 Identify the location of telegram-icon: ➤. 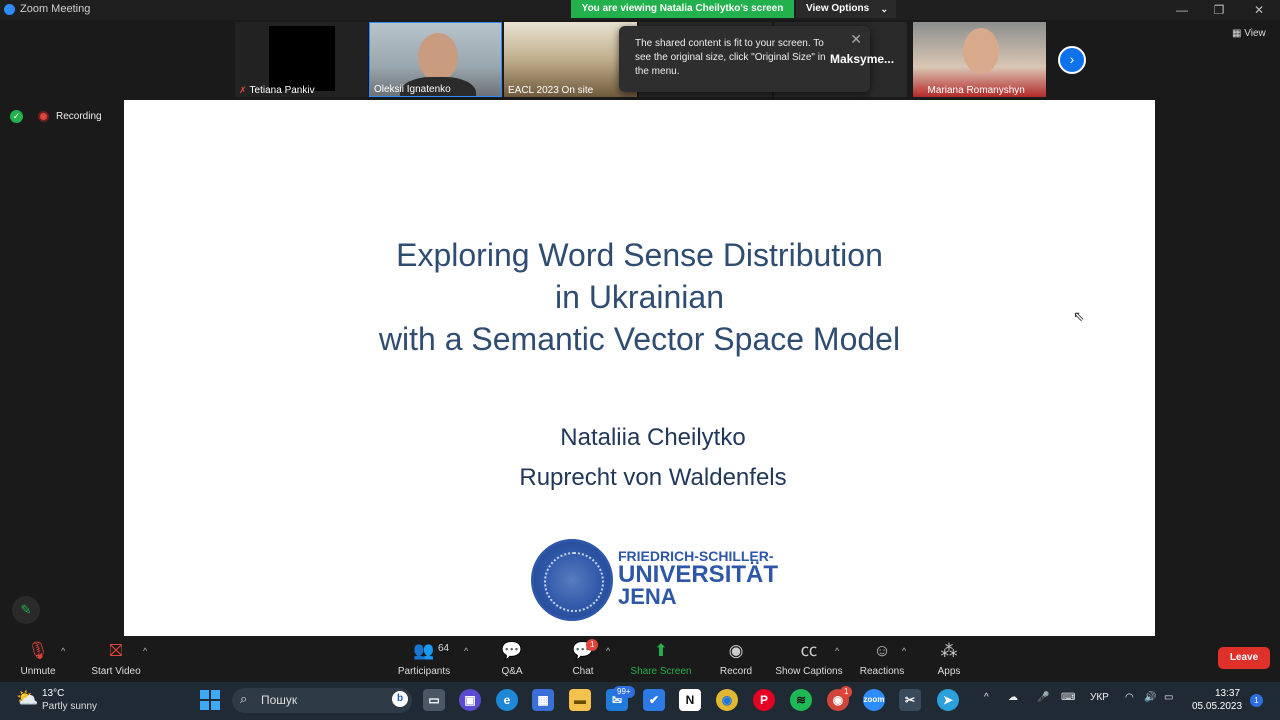
(948, 700).